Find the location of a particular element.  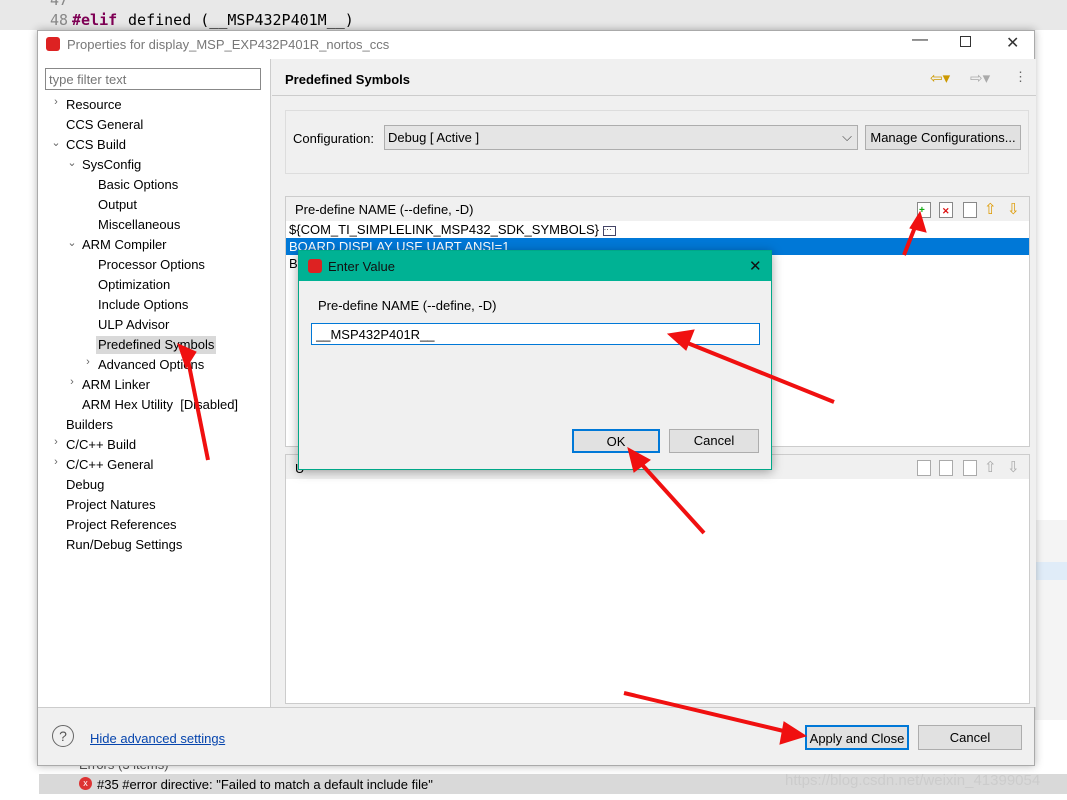

sidebar-item: ULP Advisor is located at coordinates (133, 325).